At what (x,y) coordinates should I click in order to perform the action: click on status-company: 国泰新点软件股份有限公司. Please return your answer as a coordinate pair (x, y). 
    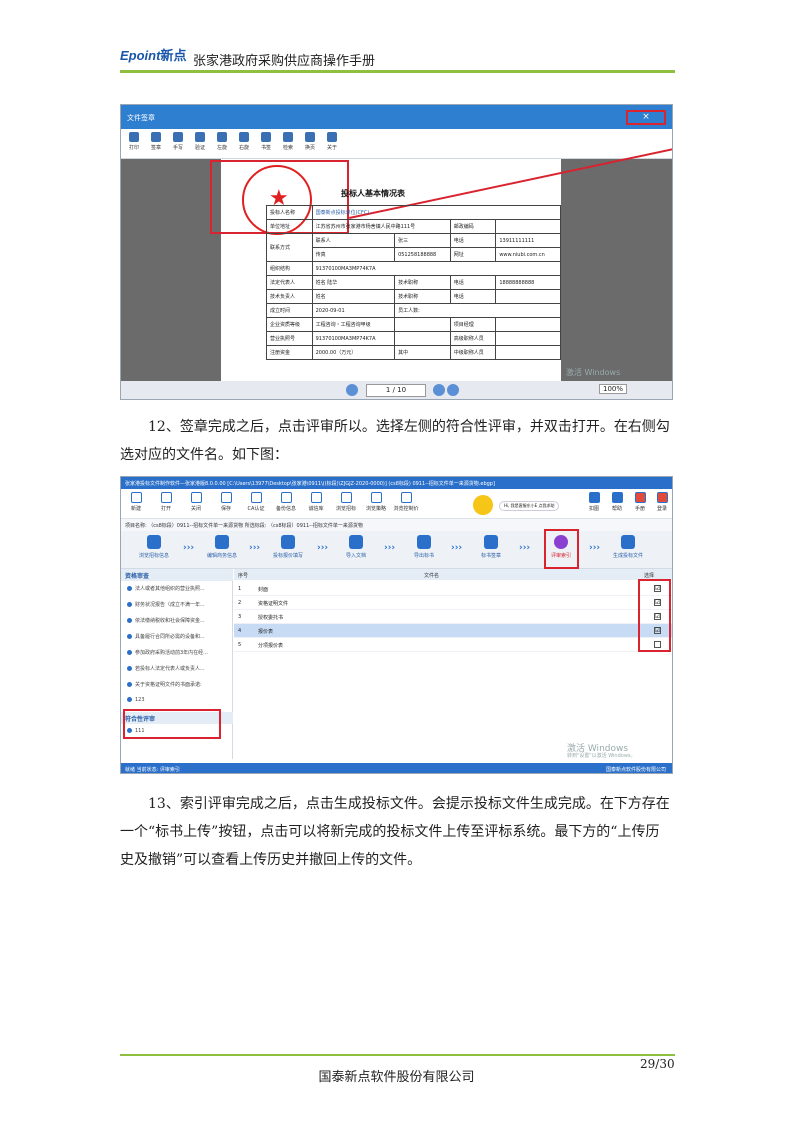
    Looking at the image, I should click on (635, 770).